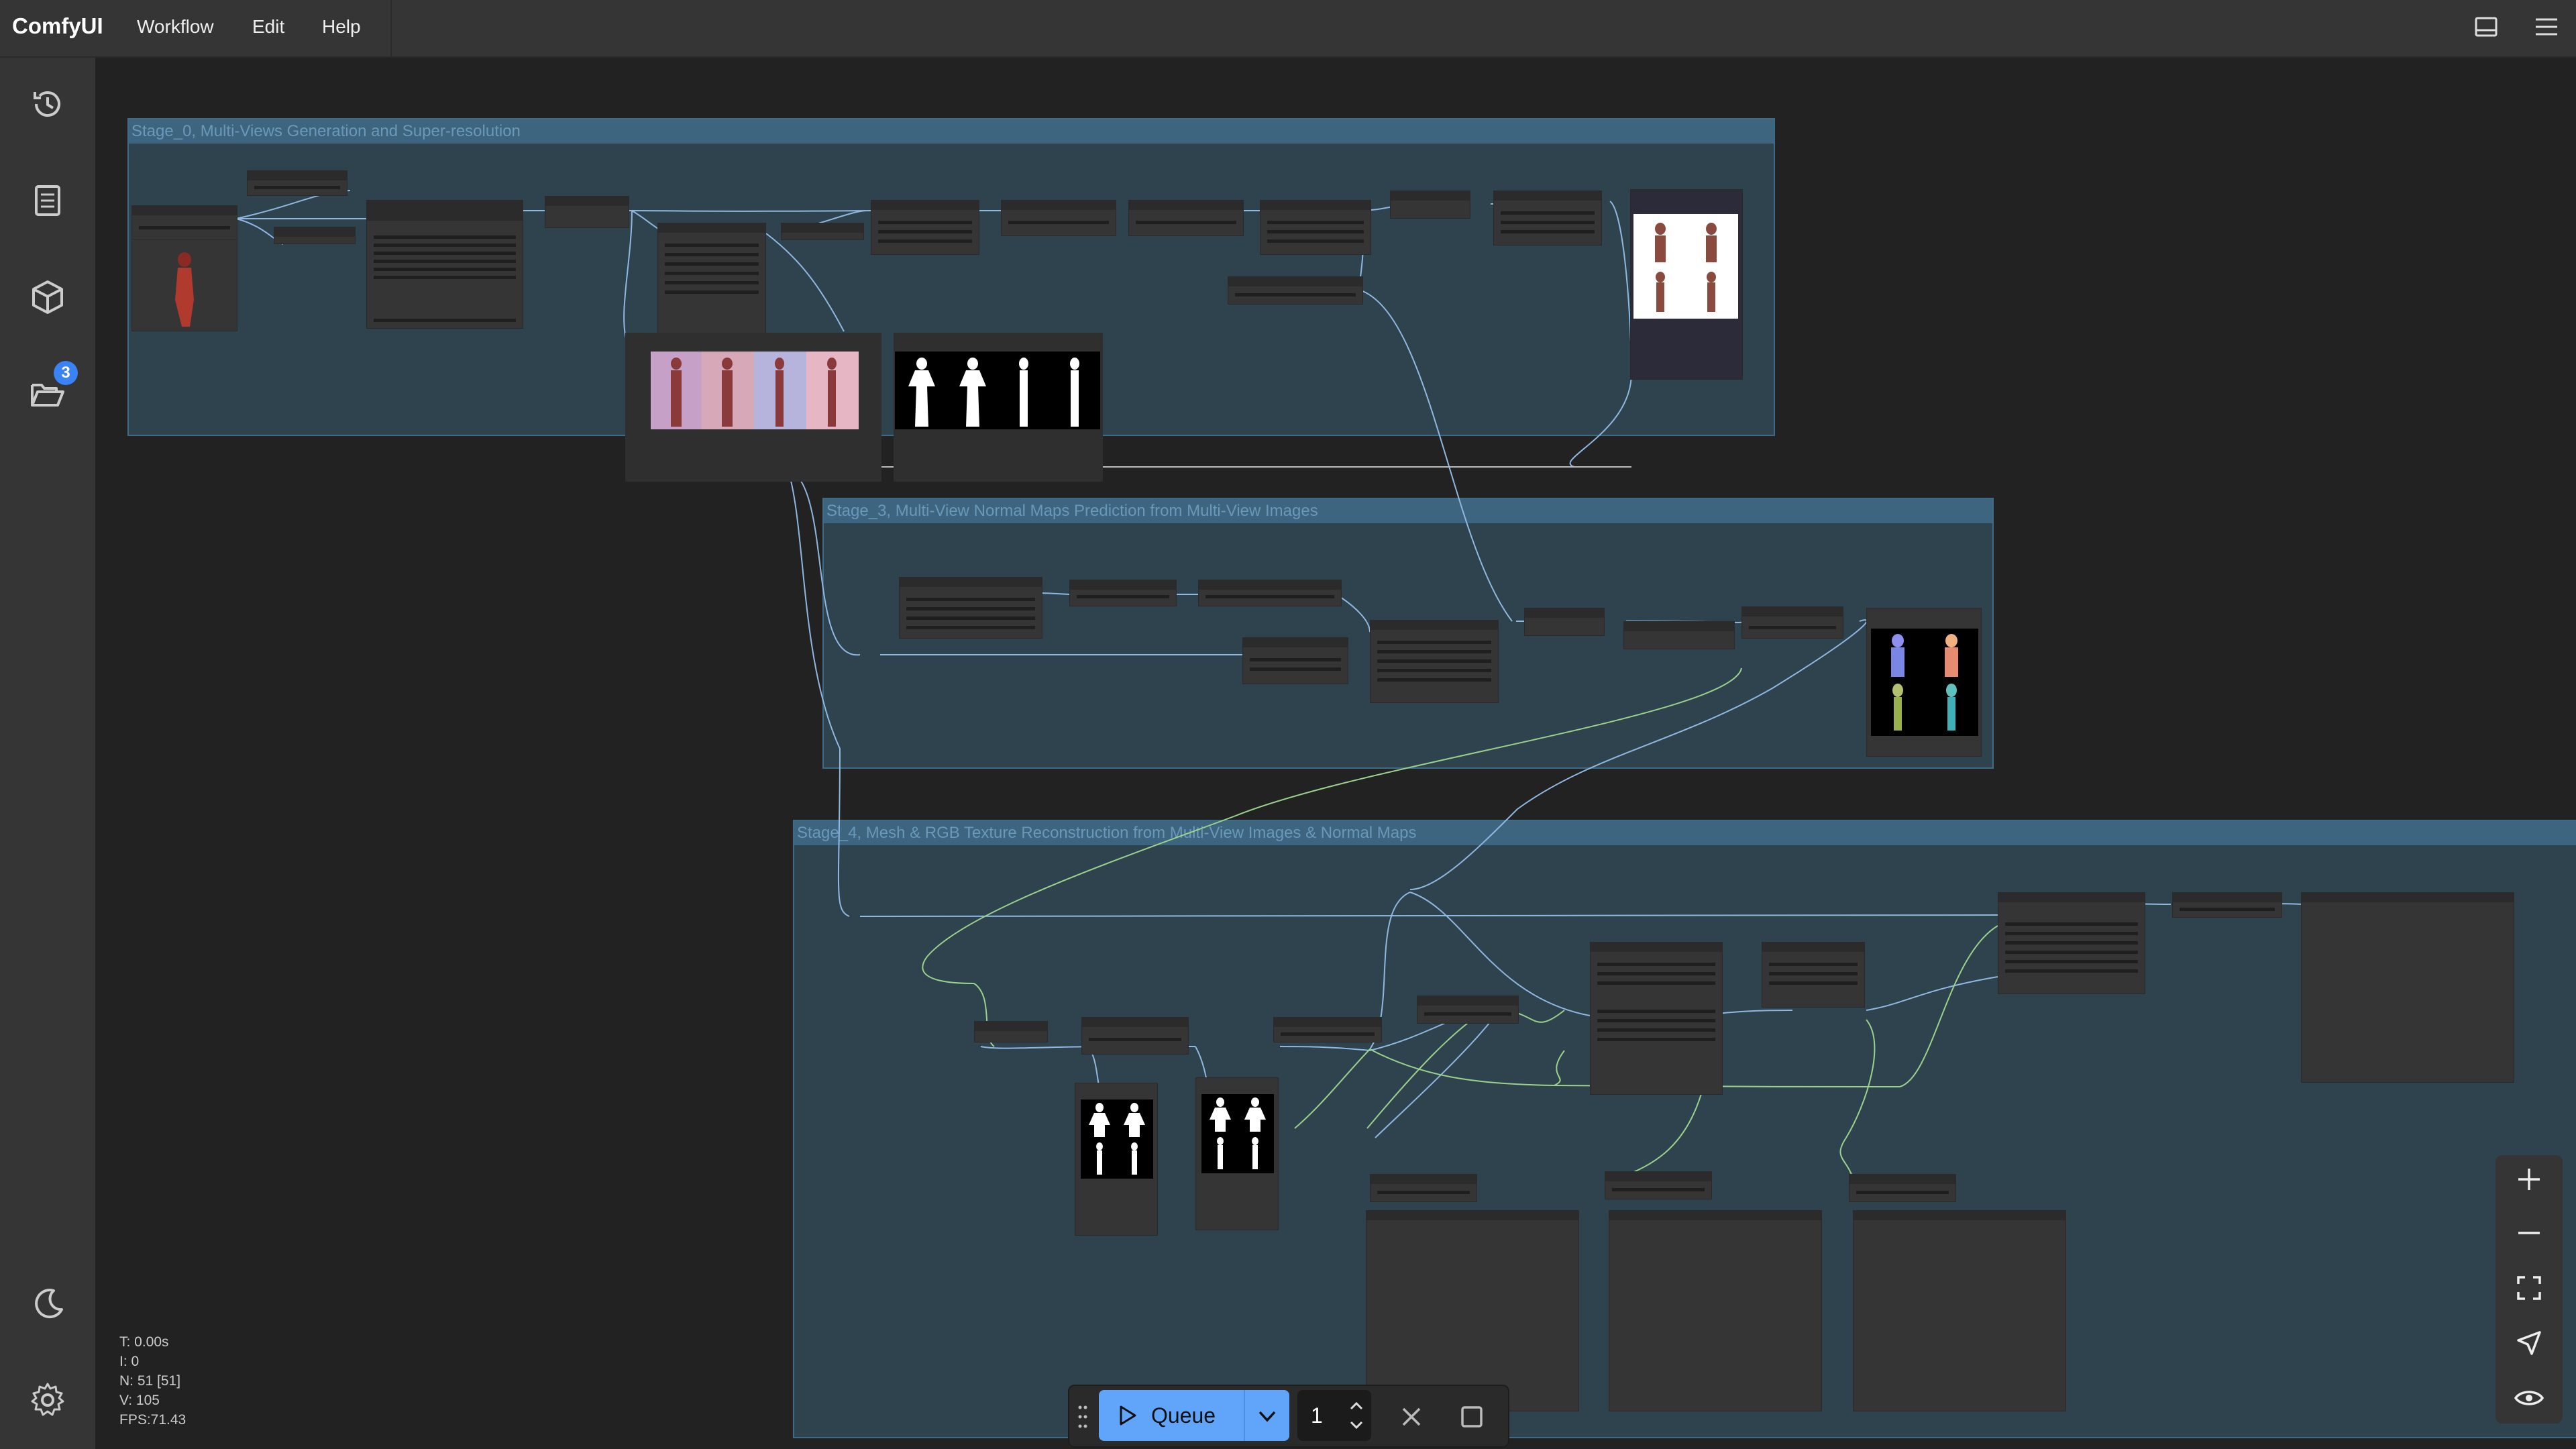 Image resolution: width=2576 pixels, height=1449 pixels. What do you see at coordinates (1411, 1417) in the screenshot?
I see `cancel-icon` at bounding box center [1411, 1417].